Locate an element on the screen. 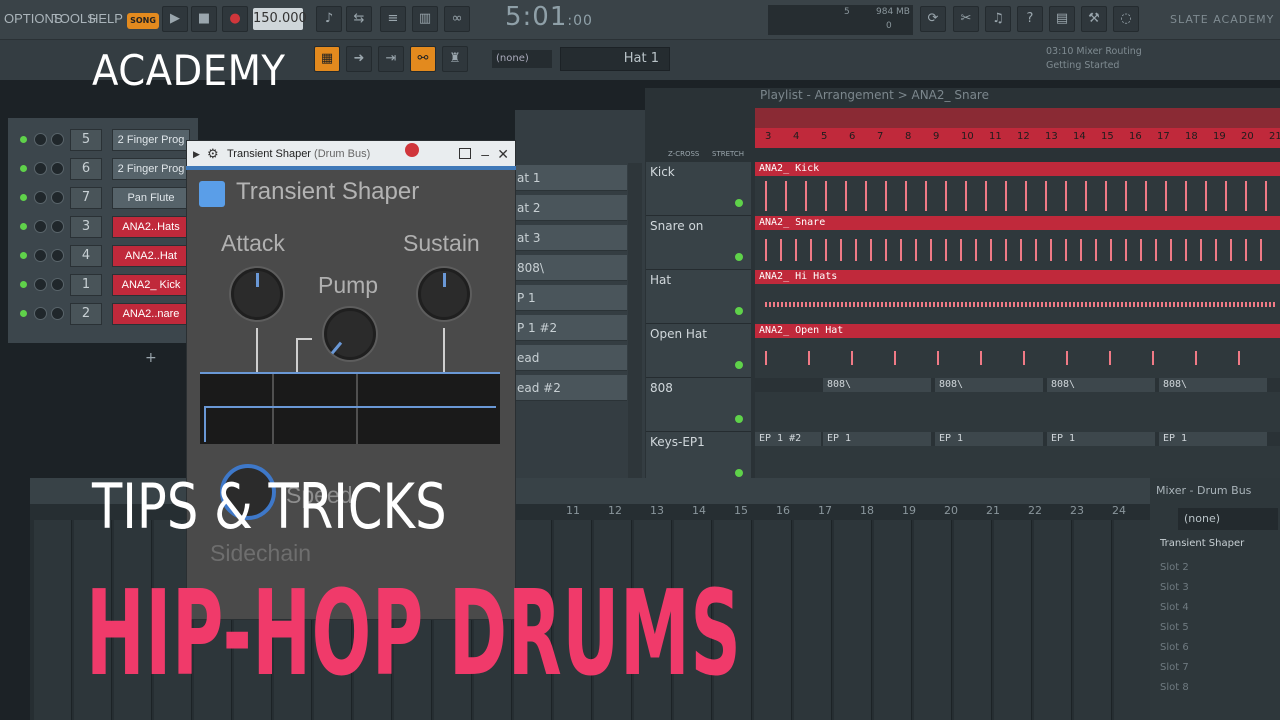 The height and width of the screenshot is (720, 1280). mixer-track-number: 5 is located at coordinates (86, 140).